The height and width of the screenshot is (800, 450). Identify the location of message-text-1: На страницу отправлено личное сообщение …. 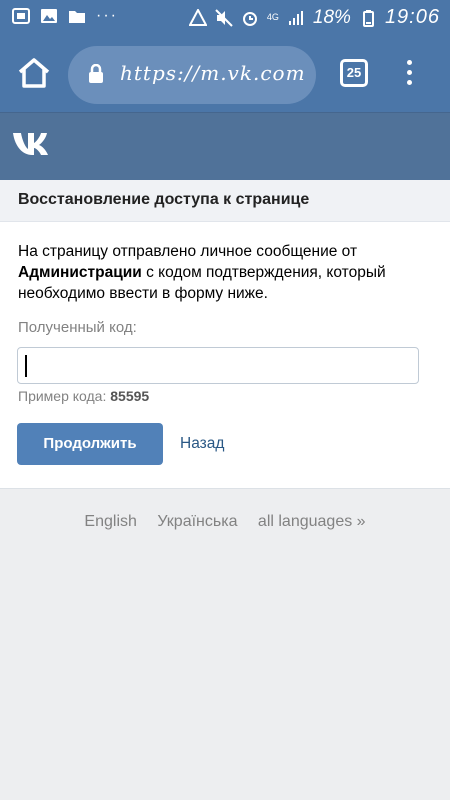
(188, 251).